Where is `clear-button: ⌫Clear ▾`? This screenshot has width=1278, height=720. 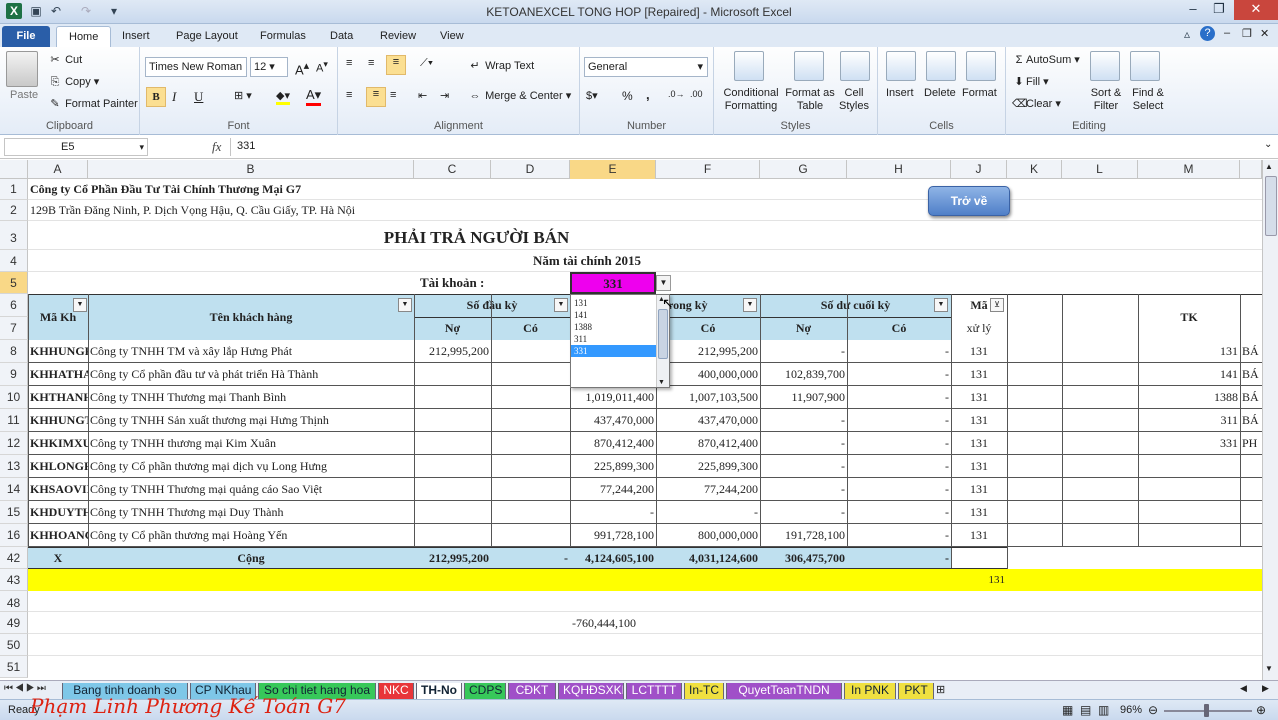
clear-button: ⌫Clear ▾ is located at coordinates (1036, 104).